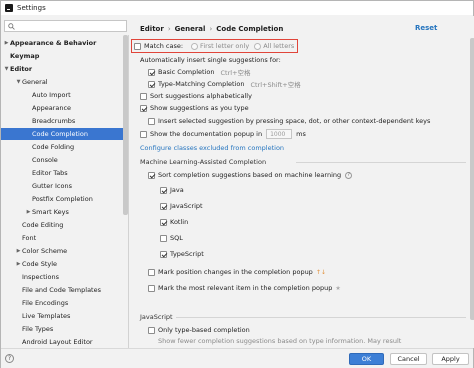  What do you see at coordinates (137, 46) in the screenshot?
I see `match-case-checkbox` at bounding box center [137, 46].